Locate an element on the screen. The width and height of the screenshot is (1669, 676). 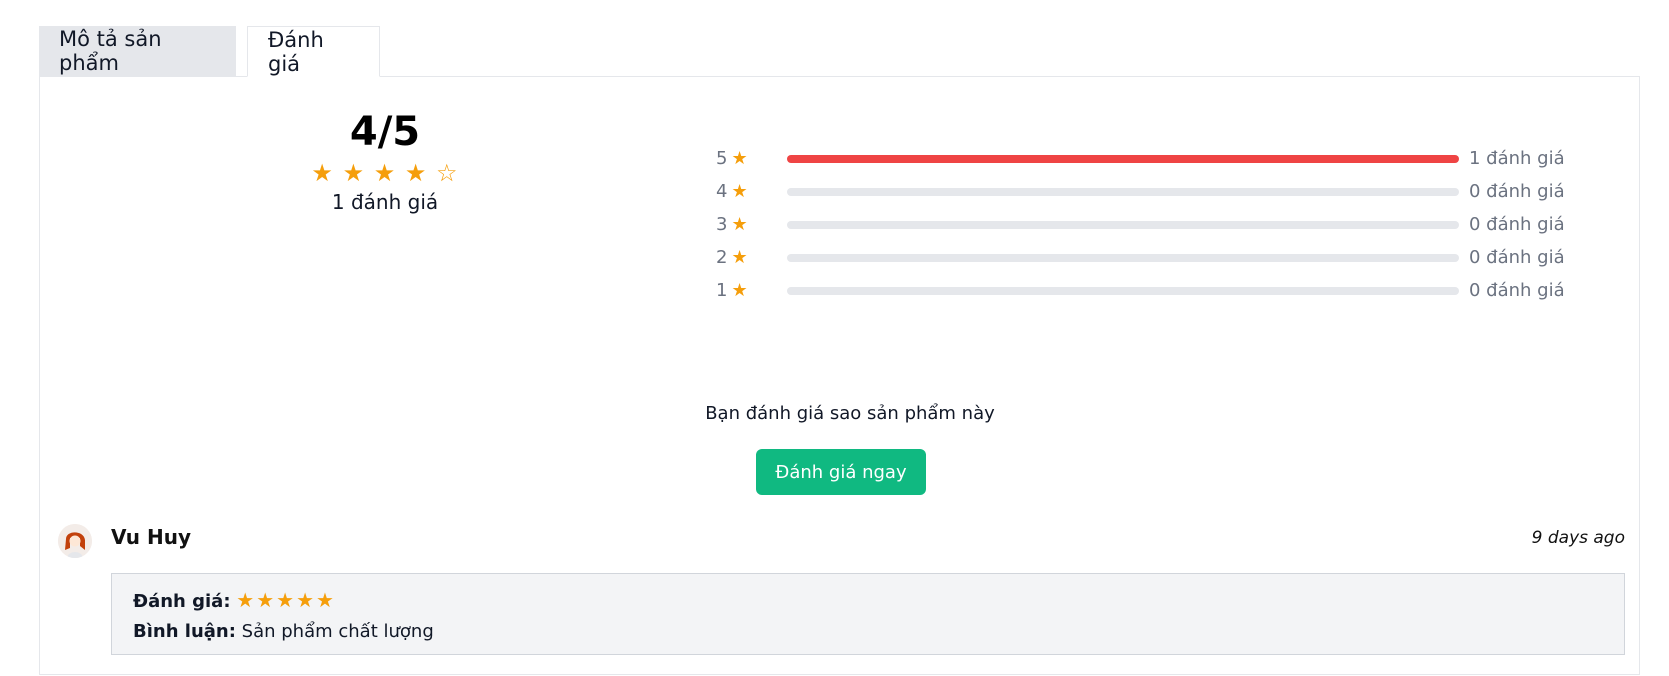
distribution-bar-fill is located at coordinates (1123, 159).